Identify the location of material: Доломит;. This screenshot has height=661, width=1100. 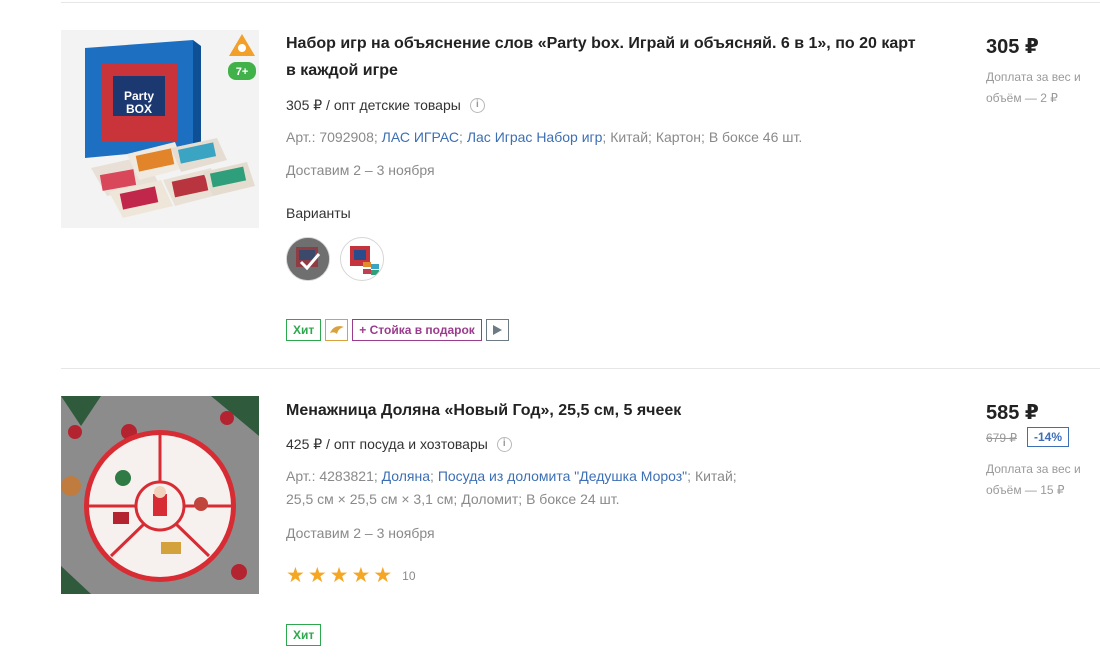
(492, 499).